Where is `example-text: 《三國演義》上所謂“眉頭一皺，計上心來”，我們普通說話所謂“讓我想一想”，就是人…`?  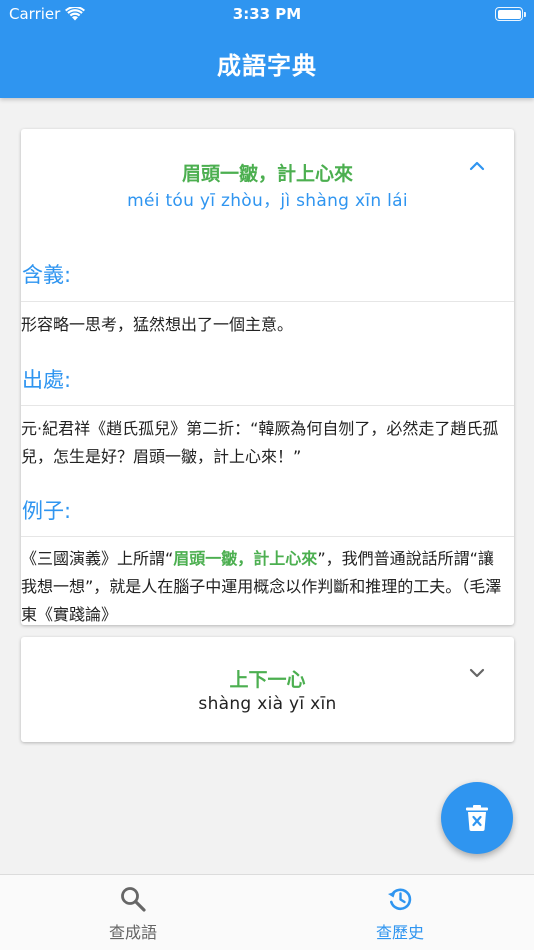
example-text: 《三國演義》上所謂“眉頭一皺，計上心來”，我們普通說話所謂“讓我想一想”，就是人… is located at coordinates (265, 585).